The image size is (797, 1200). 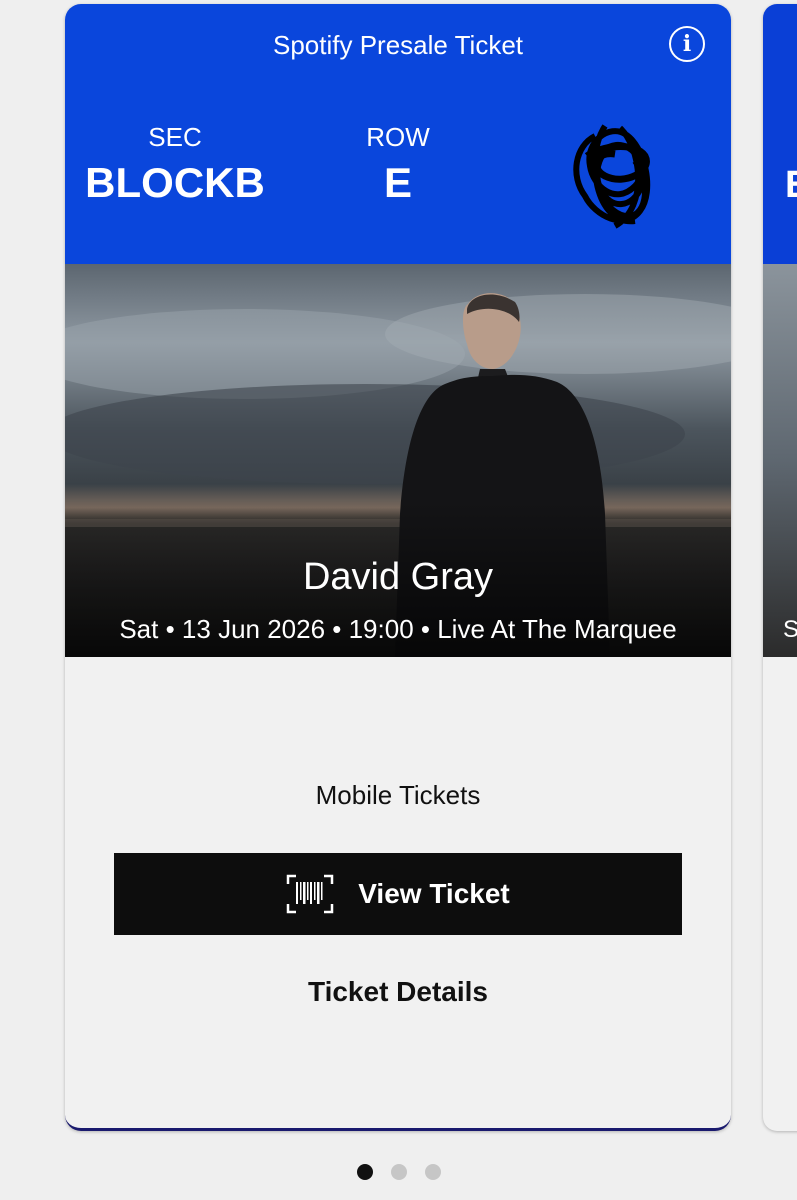 I want to click on artist-name: David Gray, so click(x=398, y=577).